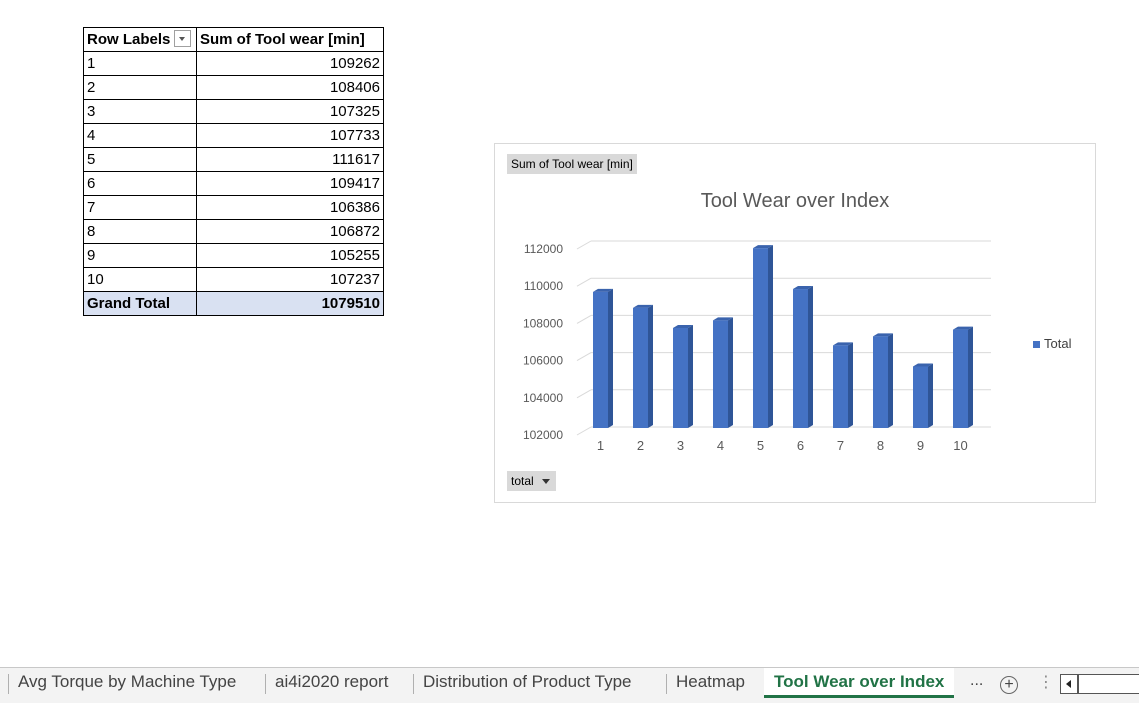 The image size is (1139, 703). I want to click on pivot-row: 4 107733, so click(233, 135).